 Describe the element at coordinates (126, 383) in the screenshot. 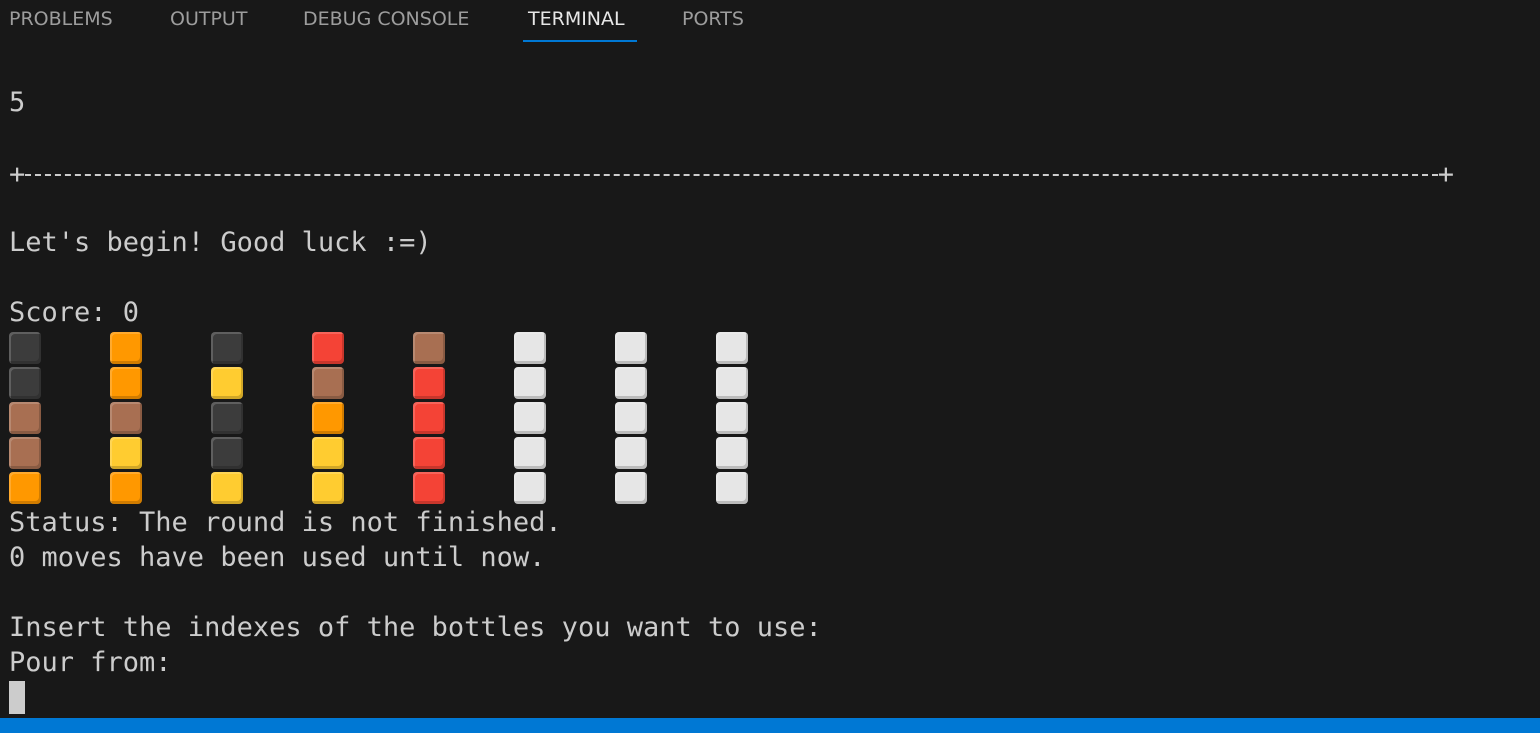

I see `bottle-2-block-2-orange` at that location.